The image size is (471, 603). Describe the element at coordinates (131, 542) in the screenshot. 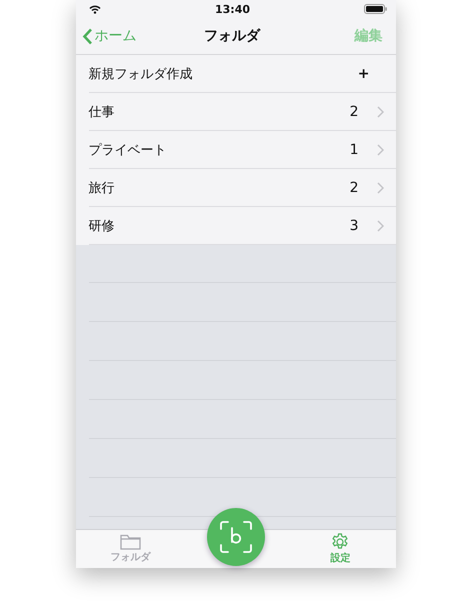

I see `folder-icon` at that location.